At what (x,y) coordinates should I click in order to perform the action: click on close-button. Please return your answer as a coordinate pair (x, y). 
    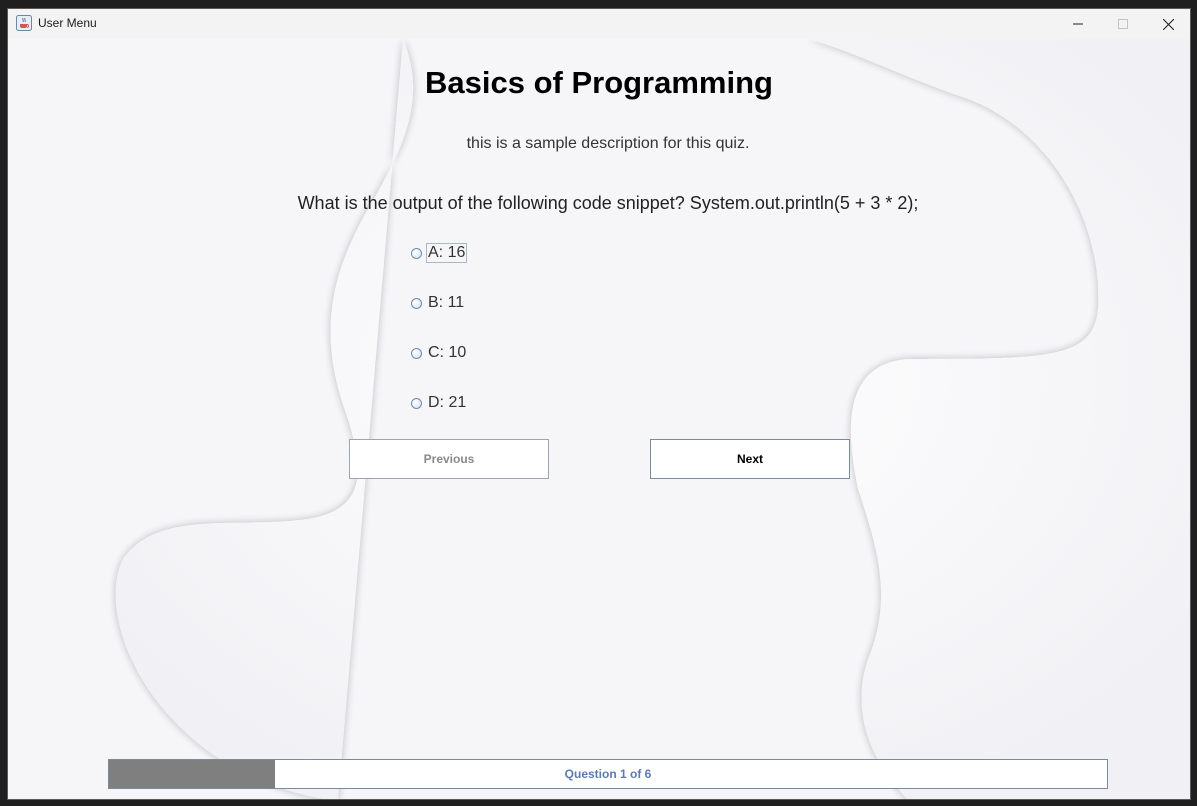
    Looking at the image, I should click on (1167, 24).